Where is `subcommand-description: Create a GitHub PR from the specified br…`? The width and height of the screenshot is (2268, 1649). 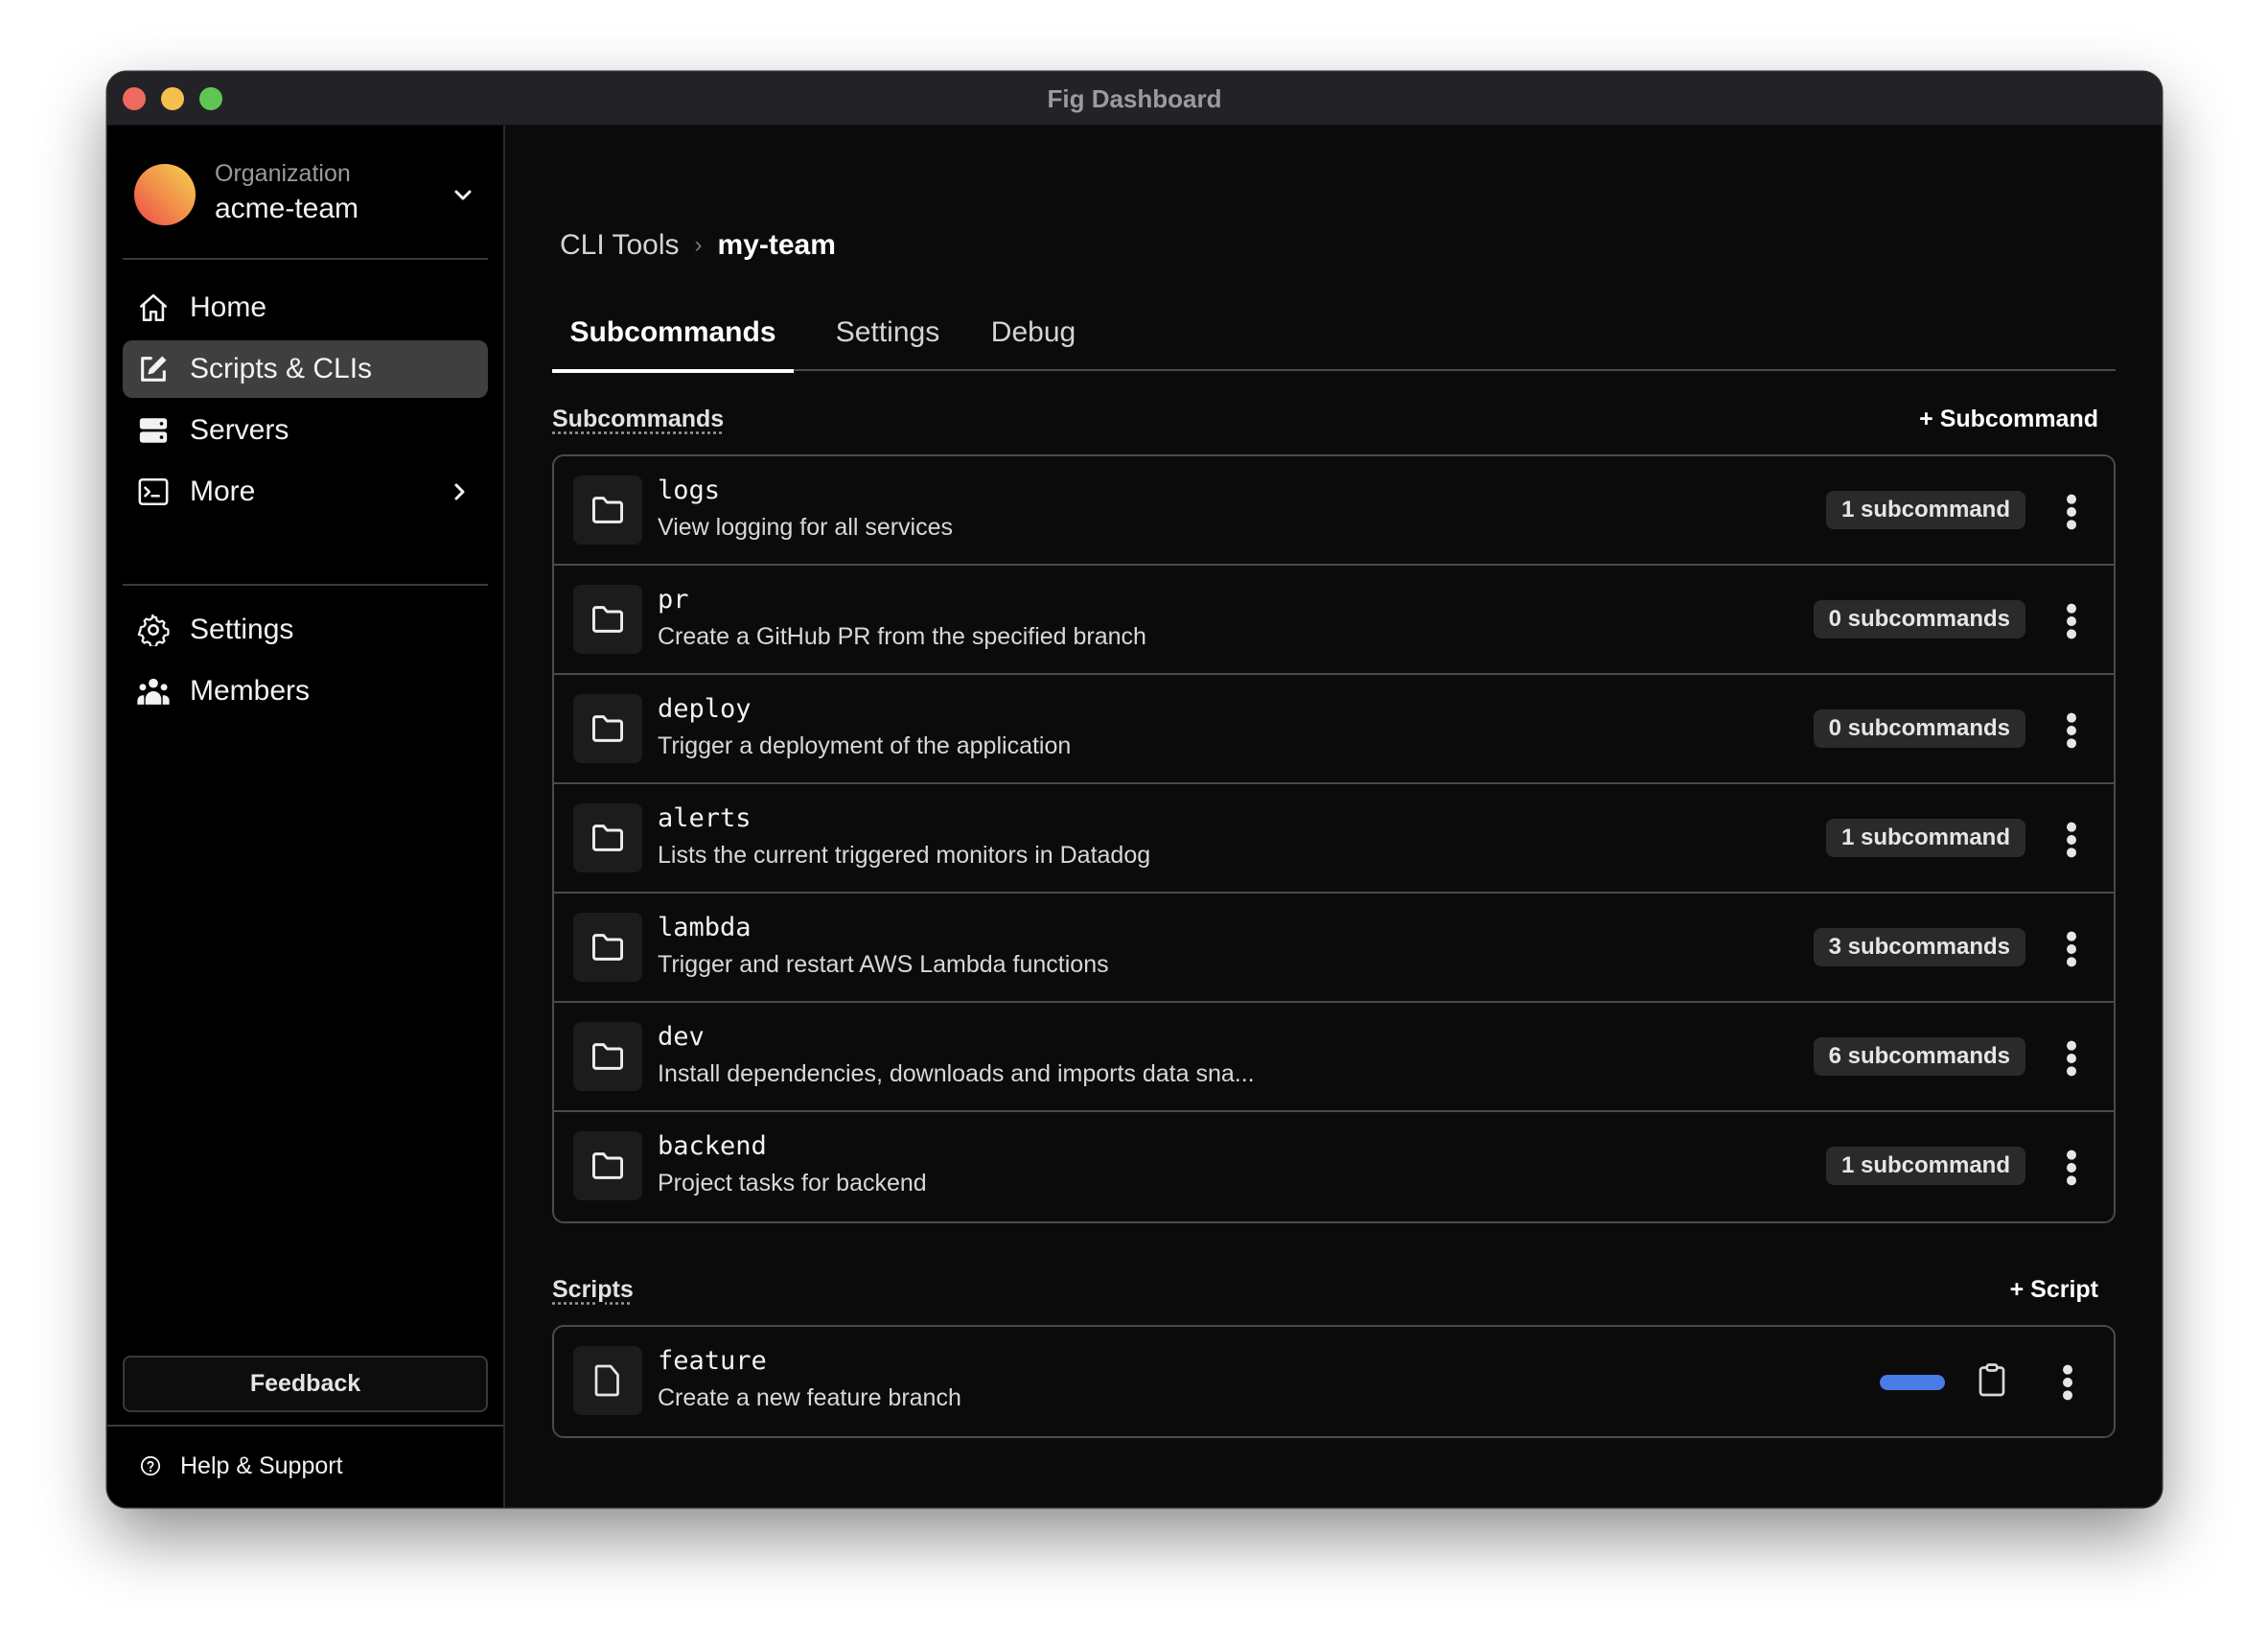
subcommand-description: Create a GitHub PR from the specified br… is located at coordinates (902, 636).